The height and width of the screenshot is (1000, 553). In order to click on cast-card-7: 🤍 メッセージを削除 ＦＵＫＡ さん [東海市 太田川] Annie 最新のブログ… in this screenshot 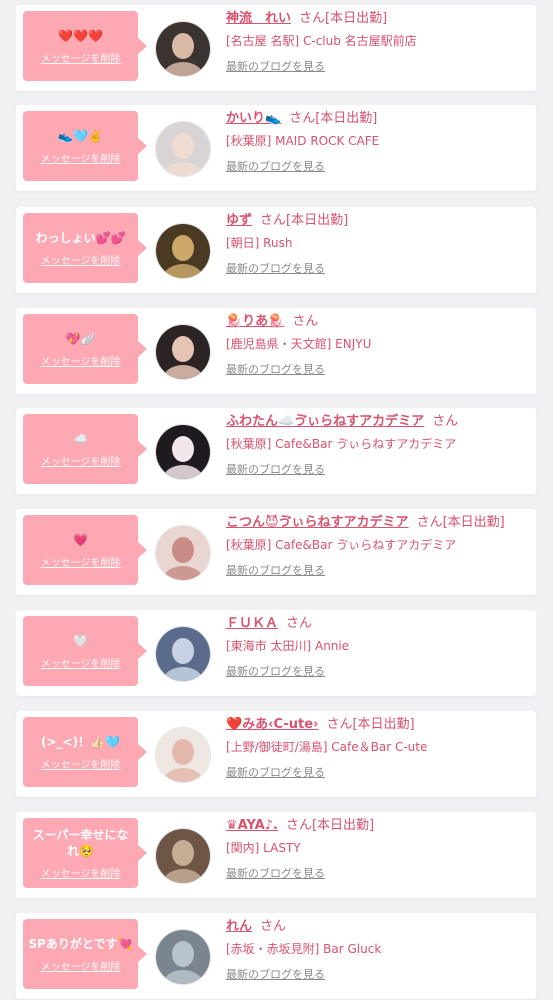, I will do `click(276, 653)`.